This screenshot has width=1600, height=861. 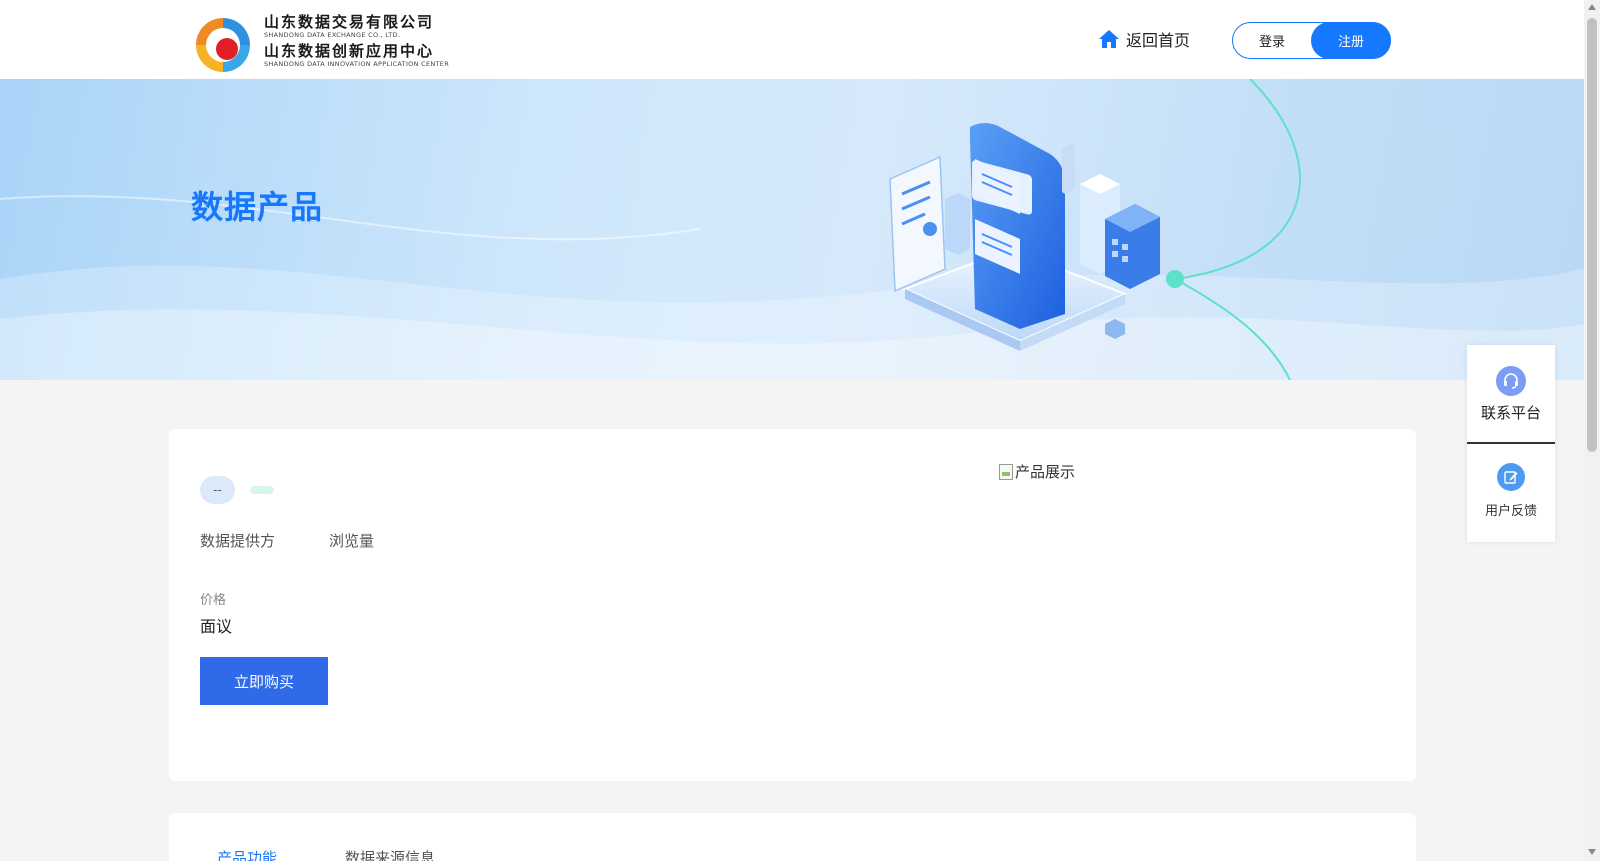 What do you see at coordinates (1511, 381) in the screenshot?
I see `headset-icon` at bounding box center [1511, 381].